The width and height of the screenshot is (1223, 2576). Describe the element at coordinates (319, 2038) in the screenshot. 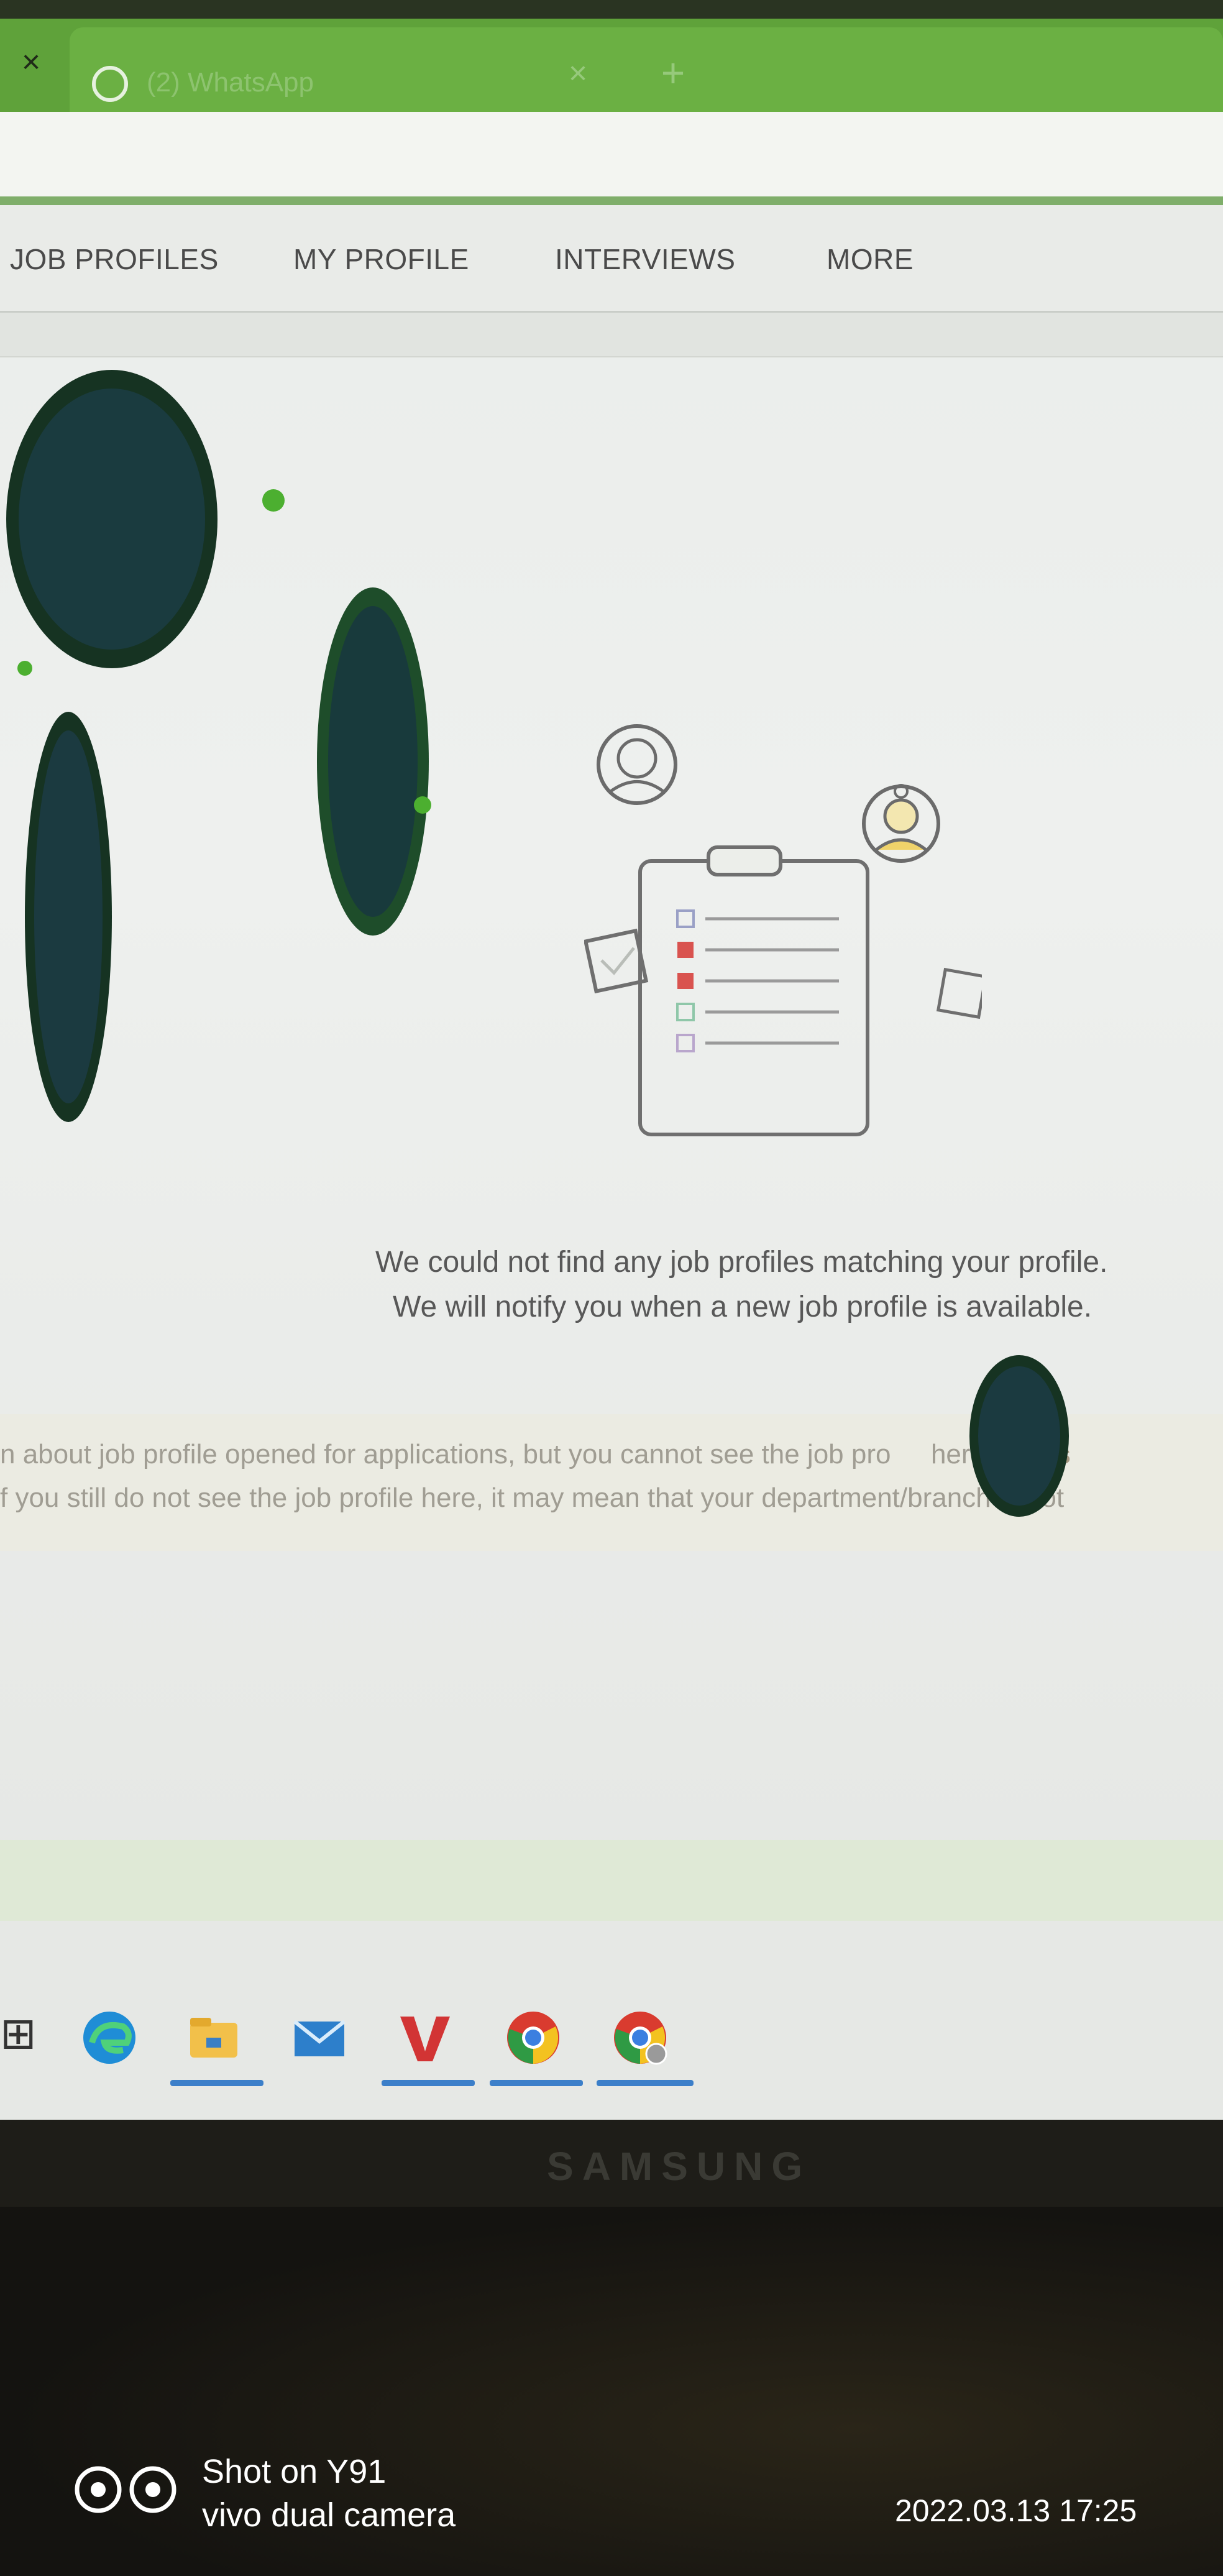

I see `mail-icon` at that location.